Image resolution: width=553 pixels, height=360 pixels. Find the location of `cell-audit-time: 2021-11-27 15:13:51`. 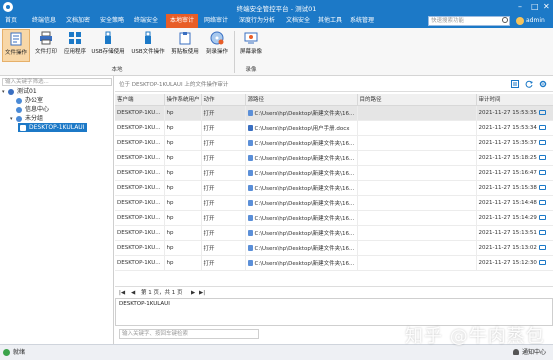

cell-audit-time: 2021-11-27 15:13:51 is located at coordinates (514, 233).